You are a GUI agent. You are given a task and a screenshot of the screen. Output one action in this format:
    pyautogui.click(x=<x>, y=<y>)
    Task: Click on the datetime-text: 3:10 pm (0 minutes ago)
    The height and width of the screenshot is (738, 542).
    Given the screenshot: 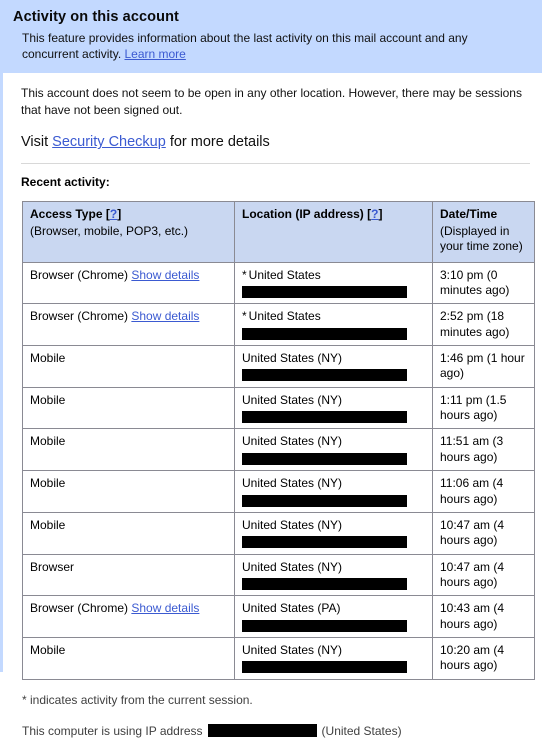 What is the action you would take?
    pyautogui.click(x=475, y=282)
    